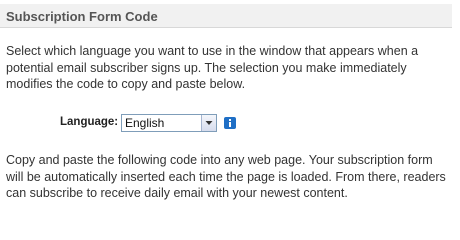 This screenshot has height=240, width=460. I want to click on section-header: Subscription Form Code, so click(226, 16).